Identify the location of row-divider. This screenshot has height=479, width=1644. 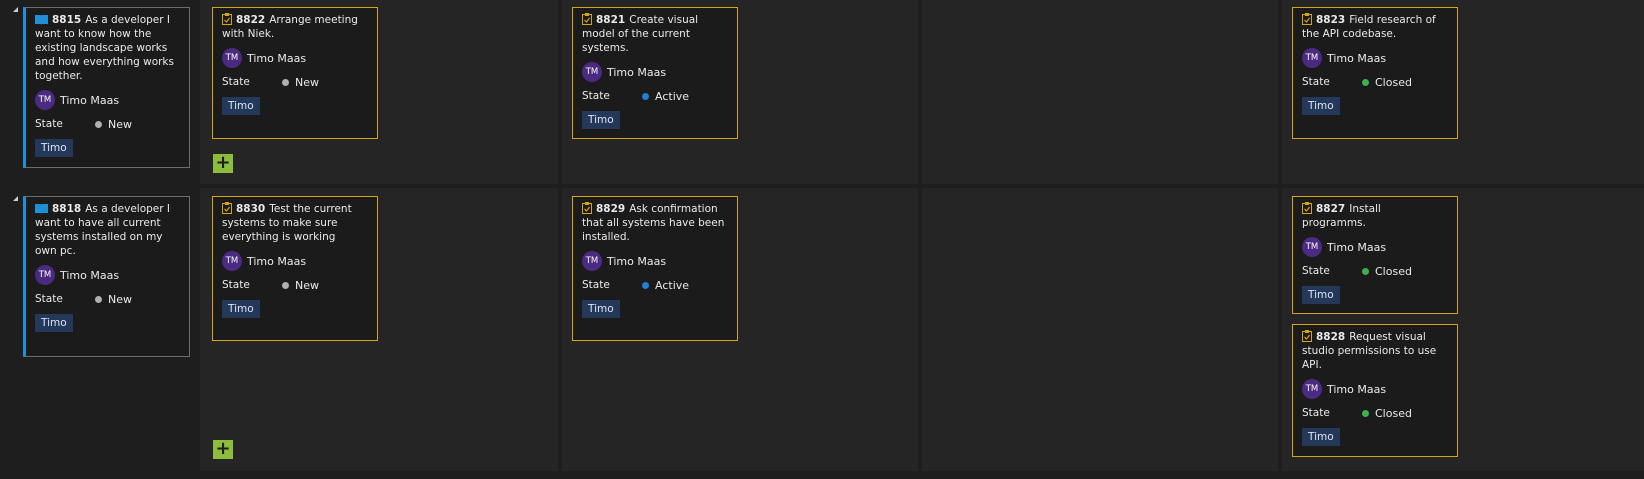
(922, 186).